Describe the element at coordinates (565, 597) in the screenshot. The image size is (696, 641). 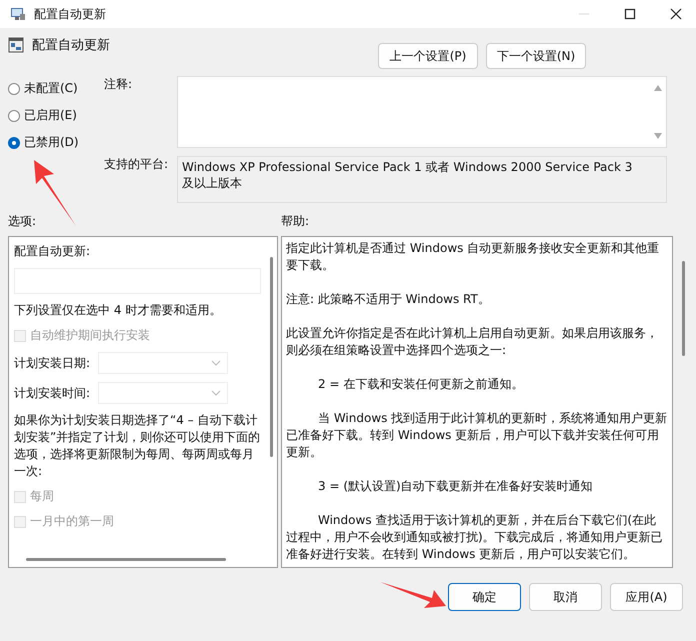
I see `dialog-button: 取消` at that location.